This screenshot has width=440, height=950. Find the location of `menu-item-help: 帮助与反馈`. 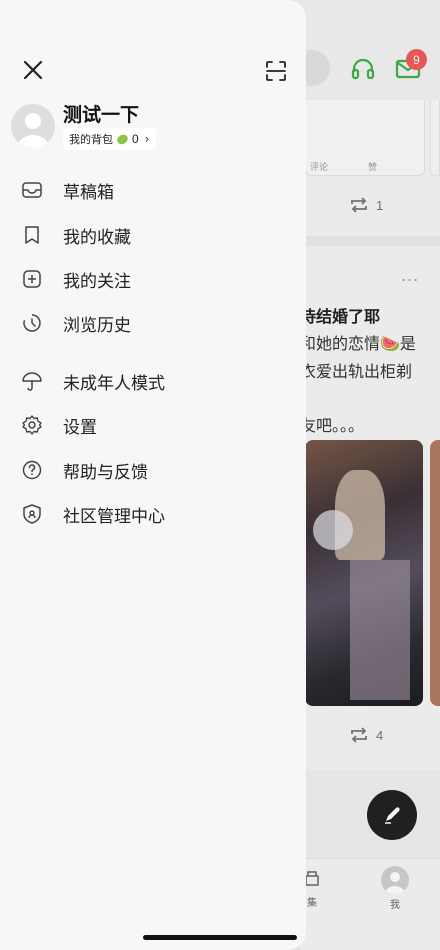

menu-item-help: 帮助与反馈 is located at coordinates (155, 470).